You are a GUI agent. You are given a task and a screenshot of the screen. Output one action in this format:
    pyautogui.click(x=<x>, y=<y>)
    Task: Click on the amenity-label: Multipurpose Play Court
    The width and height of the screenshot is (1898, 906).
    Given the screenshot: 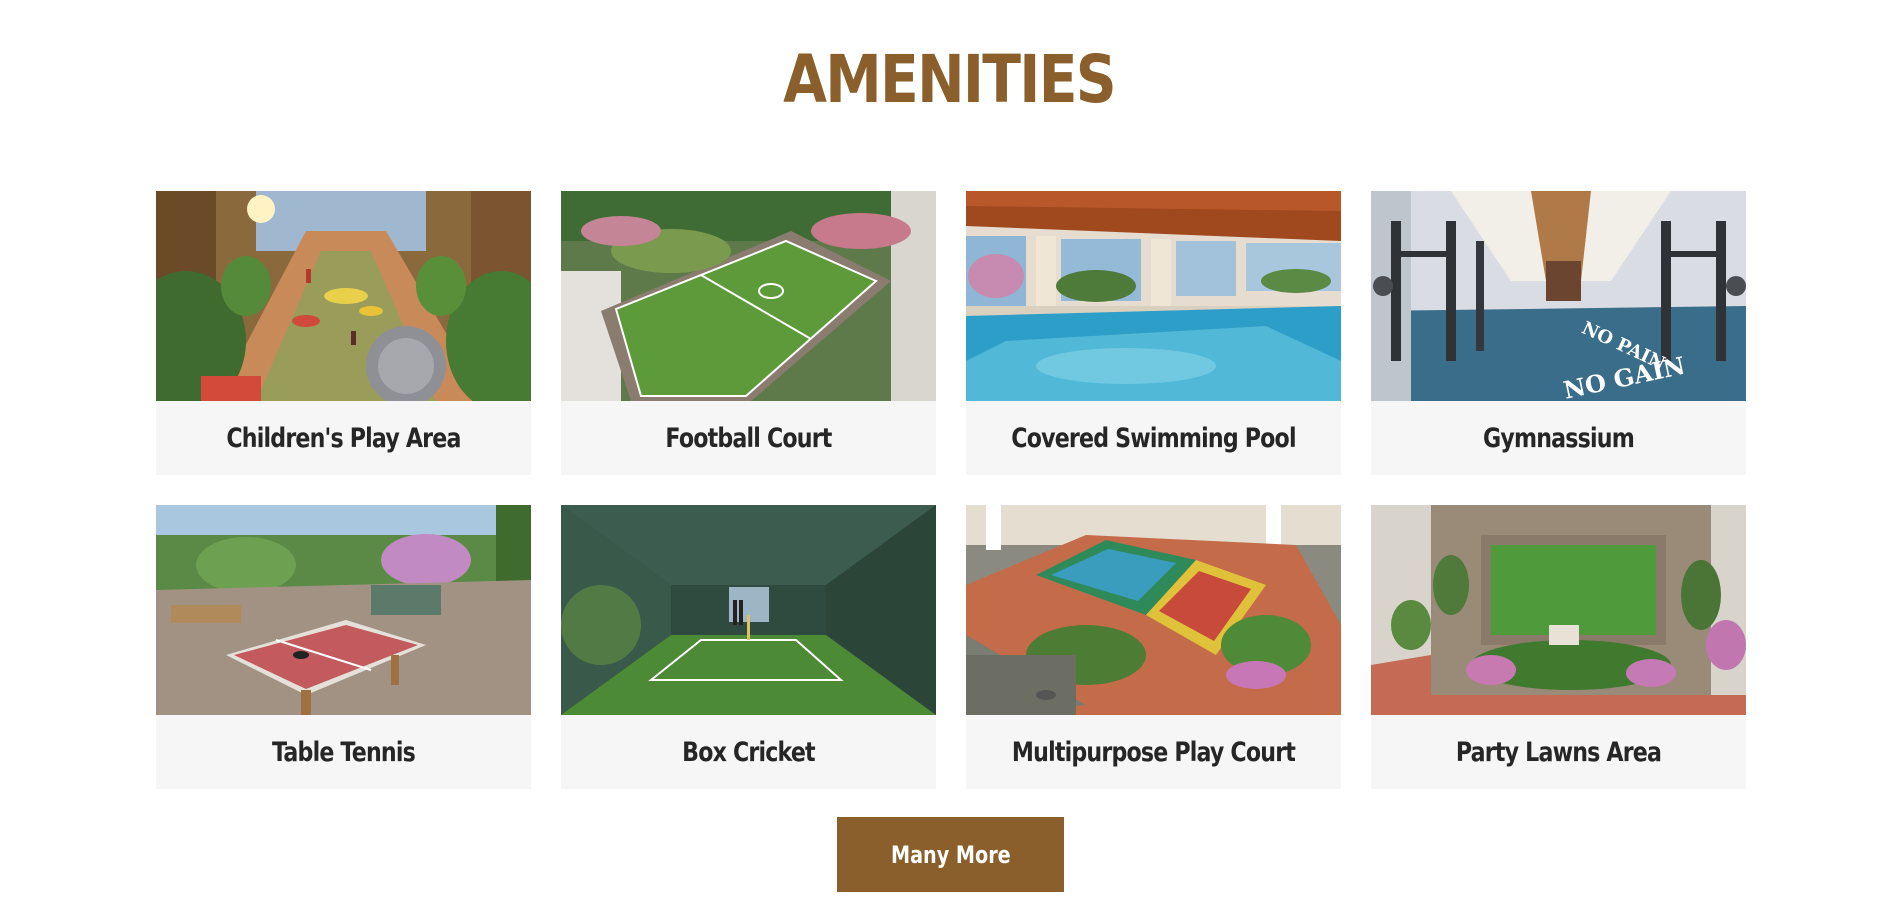 What is the action you would take?
    pyautogui.click(x=1153, y=752)
    